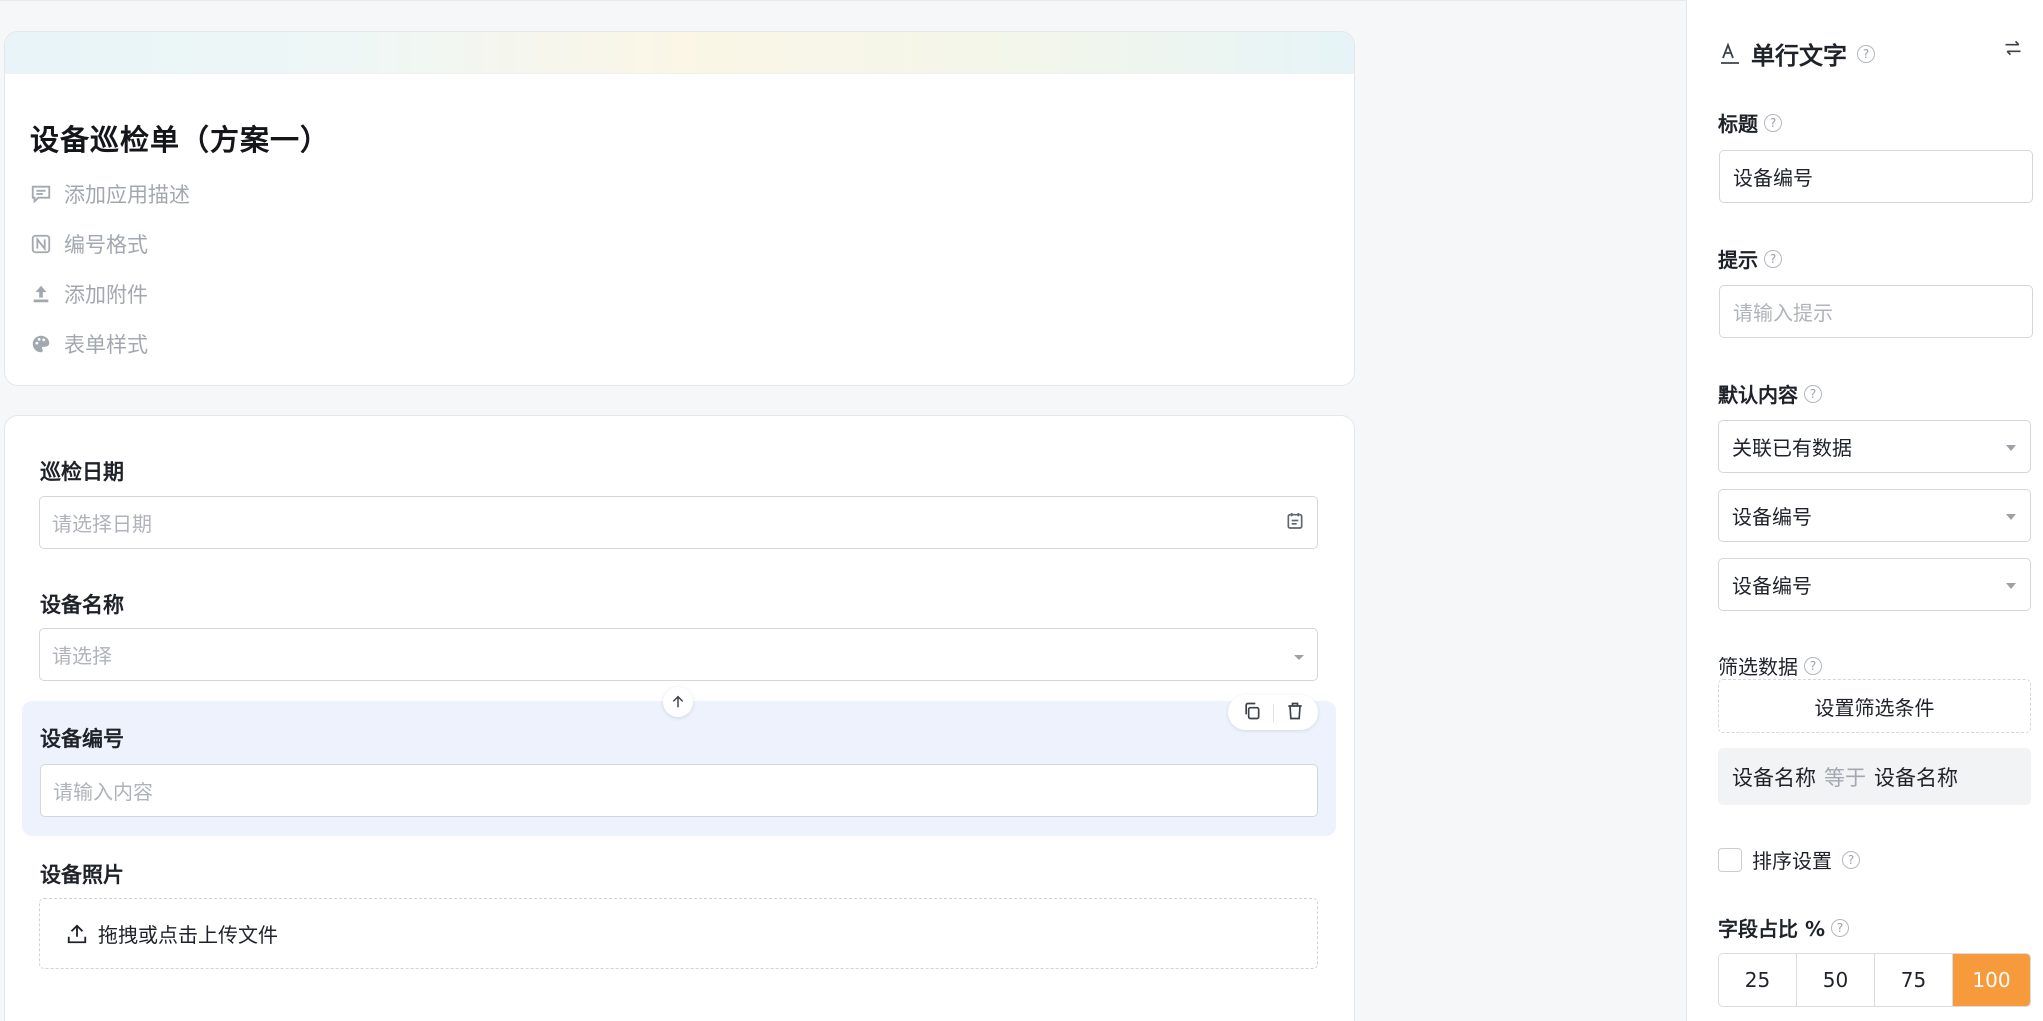  I want to click on calendar-icon, so click(1295, 522).